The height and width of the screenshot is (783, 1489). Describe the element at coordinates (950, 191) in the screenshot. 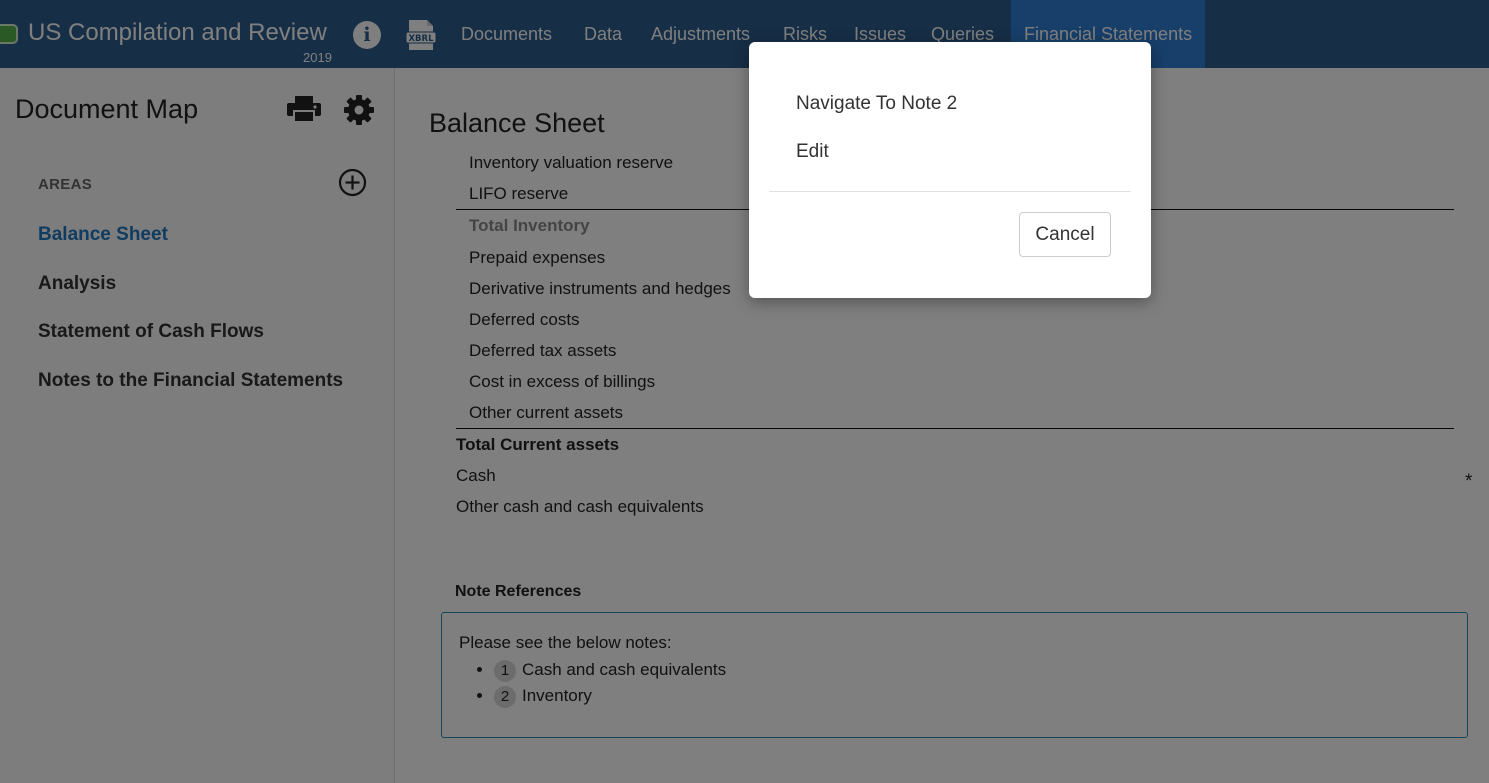

I see `dialog-divider` at that location.